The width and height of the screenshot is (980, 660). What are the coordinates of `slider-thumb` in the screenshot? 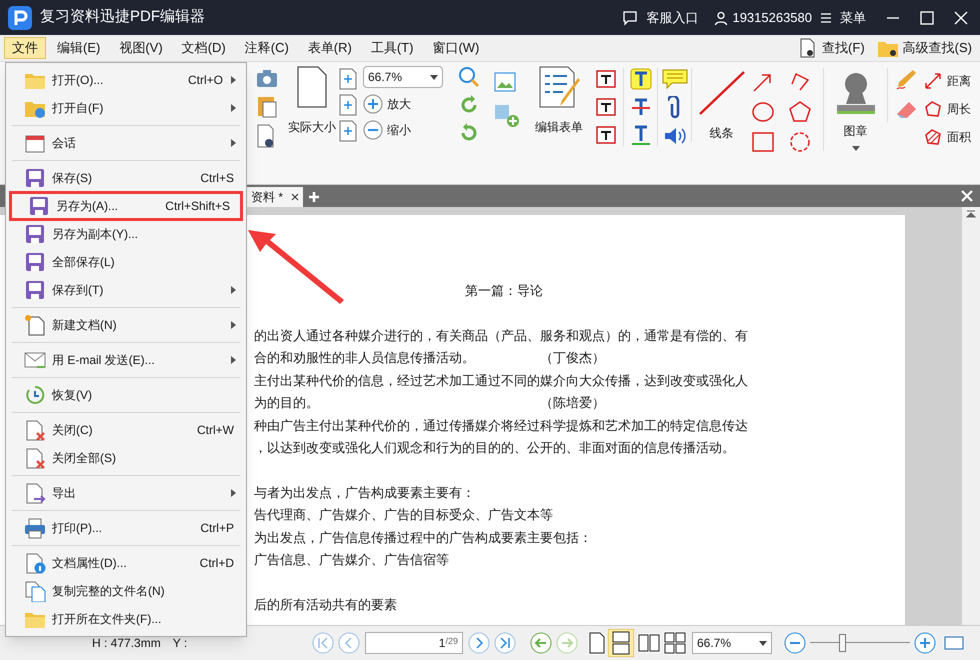 It's located at (842, 643).